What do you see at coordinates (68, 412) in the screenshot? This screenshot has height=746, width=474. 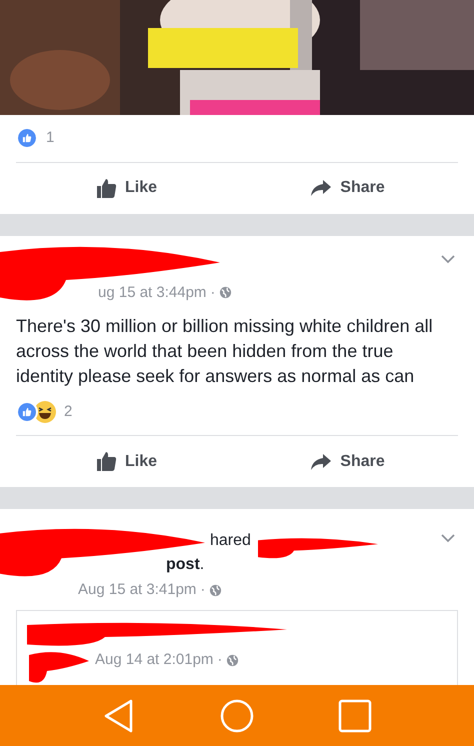 I see `reaction-count: 2` at bounding box center [68, 412].